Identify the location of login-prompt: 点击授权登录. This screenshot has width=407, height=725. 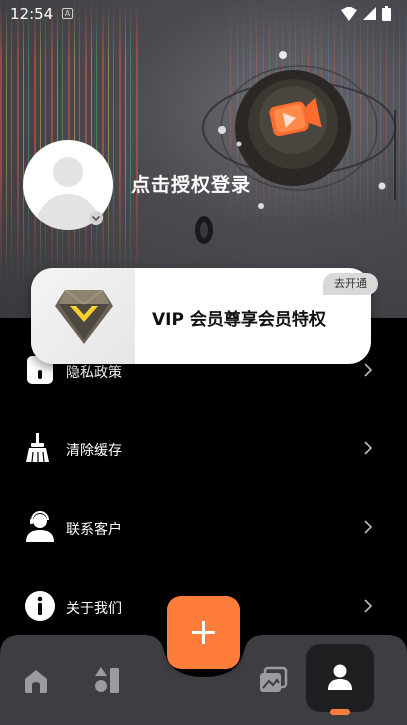
(191, 183).